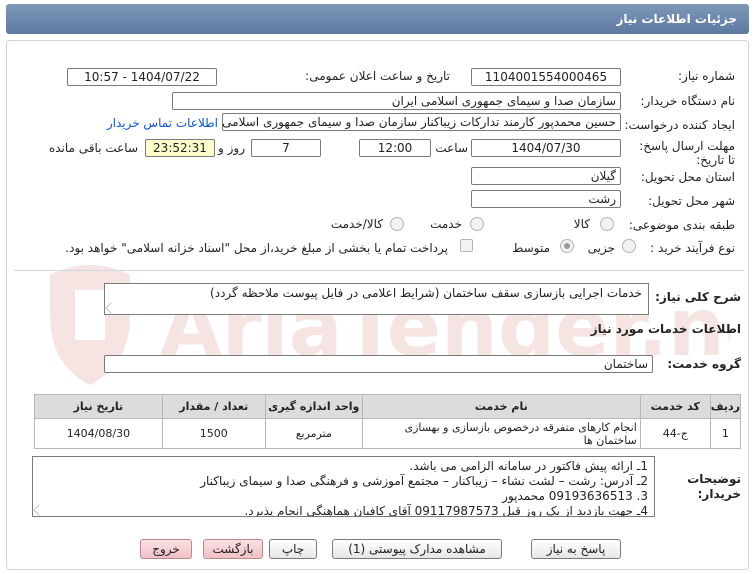 This screenshot has height=574, width=755. Describe the element at coordinates (313, 433) in the screenshot. I see `cell-unit: مترمربع` at that location.